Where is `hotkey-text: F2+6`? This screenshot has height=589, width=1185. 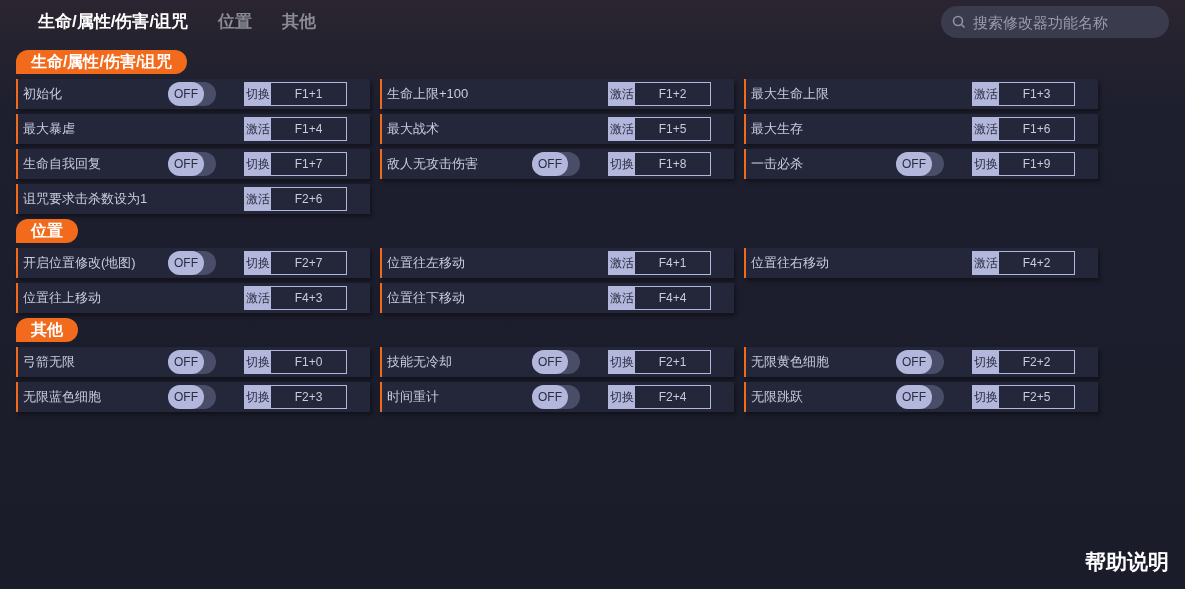 hotkey-text: F2+6 is located at coordinates (308, 199).